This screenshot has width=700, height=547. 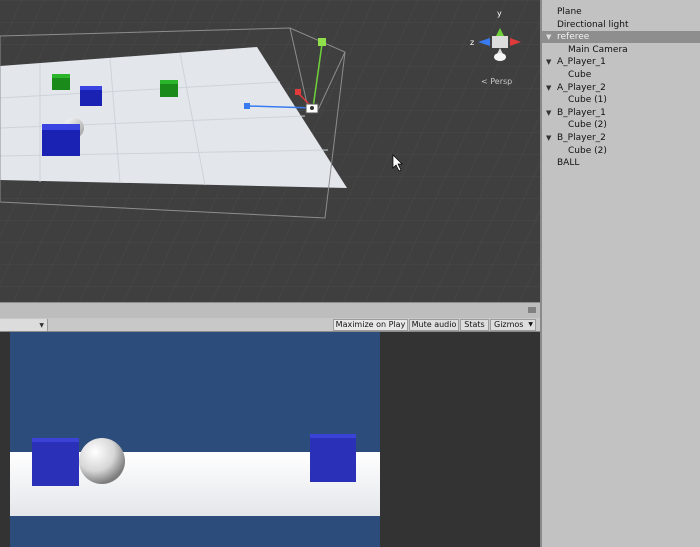 I want to click on hierarchy-item: ▼ B_Player_1, so click(x=621, y=113).